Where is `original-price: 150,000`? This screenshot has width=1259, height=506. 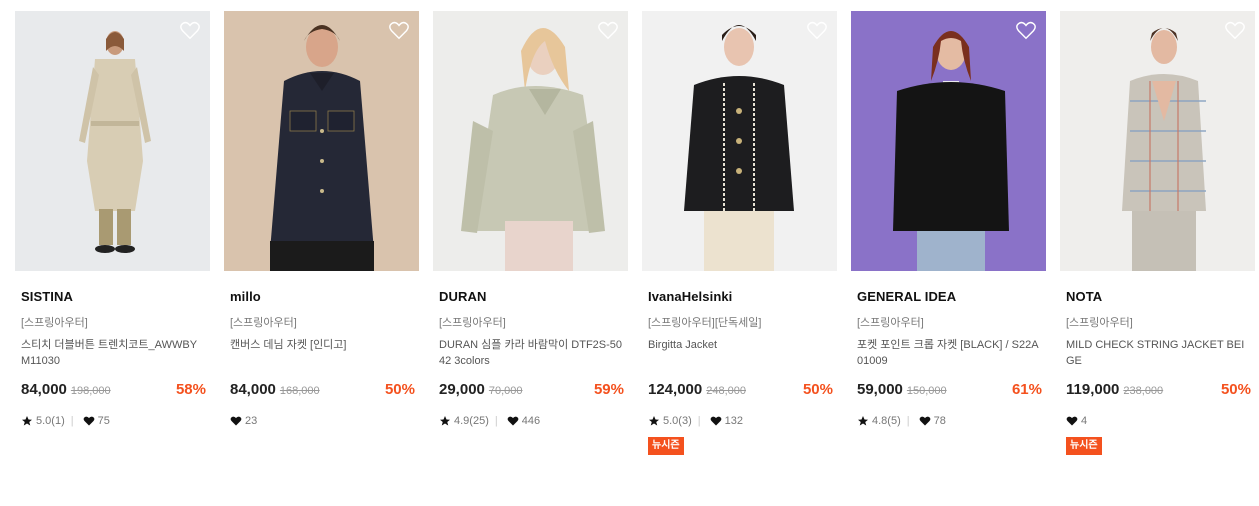 original-price: 150,000 is located at coordinates (926, 391).